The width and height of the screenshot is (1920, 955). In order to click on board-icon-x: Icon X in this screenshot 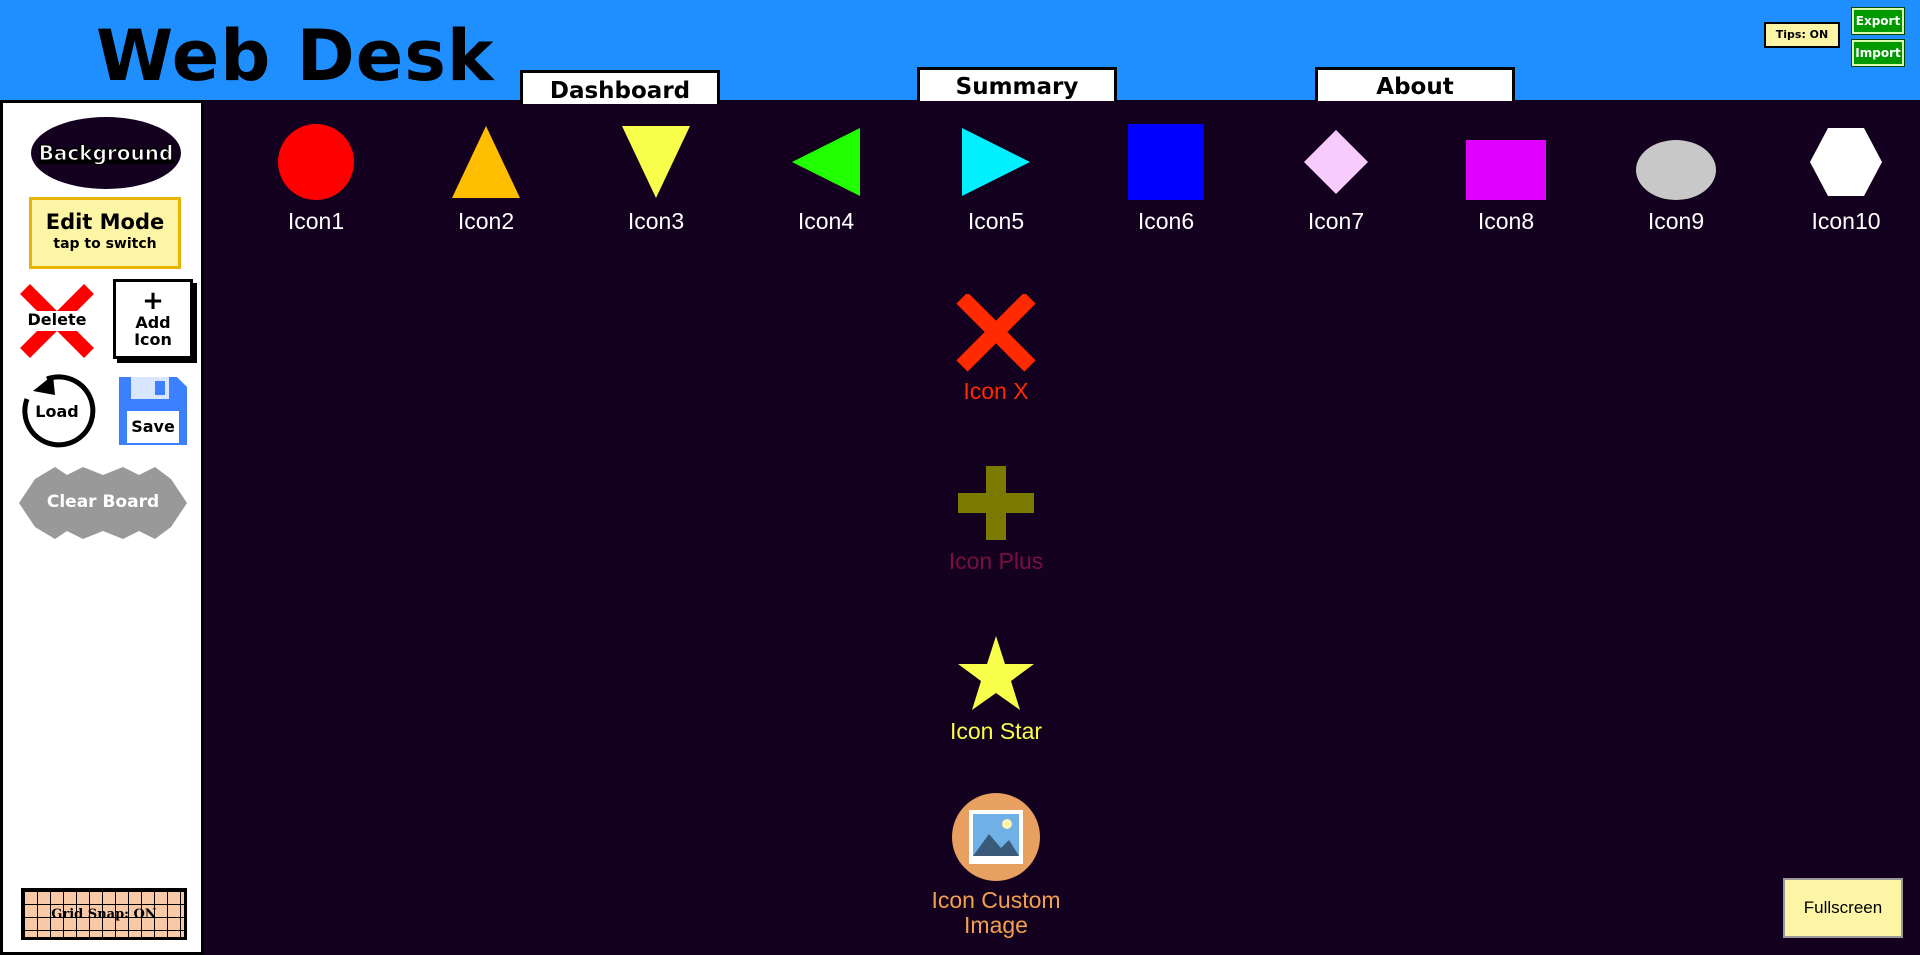, I will do `click(996, 349)`.